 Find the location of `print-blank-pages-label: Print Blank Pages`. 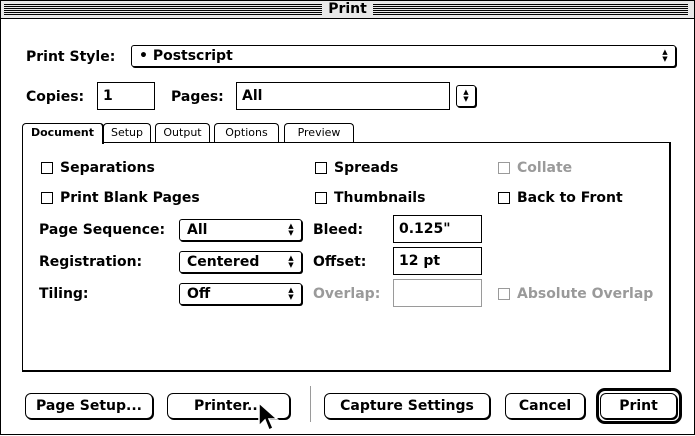

print-blank-pages-label: Print Blank Pages is located at coordinates (130, 198).